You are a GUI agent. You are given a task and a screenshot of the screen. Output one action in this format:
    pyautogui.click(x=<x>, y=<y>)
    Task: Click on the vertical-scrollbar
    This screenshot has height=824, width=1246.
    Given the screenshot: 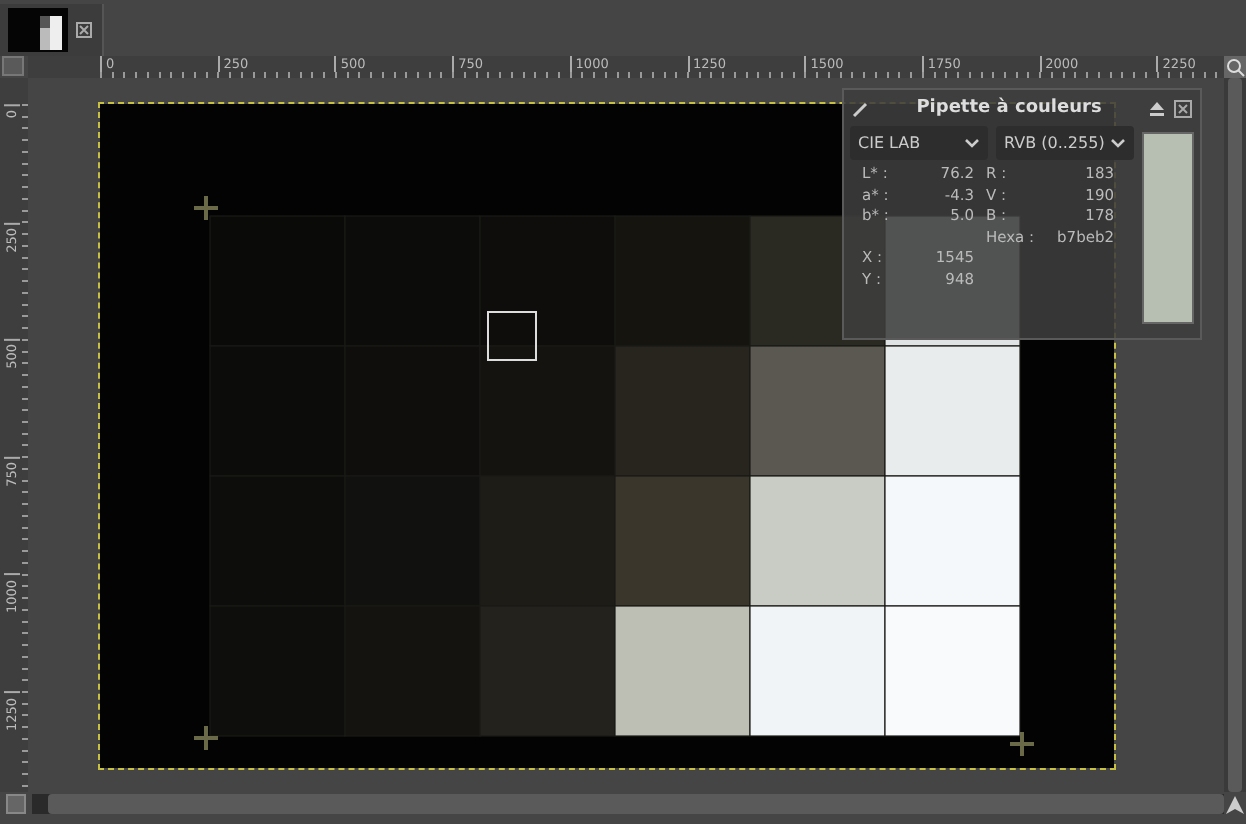 What is the action you would take?
    pyautogui.click(x=1235, y=435)
    